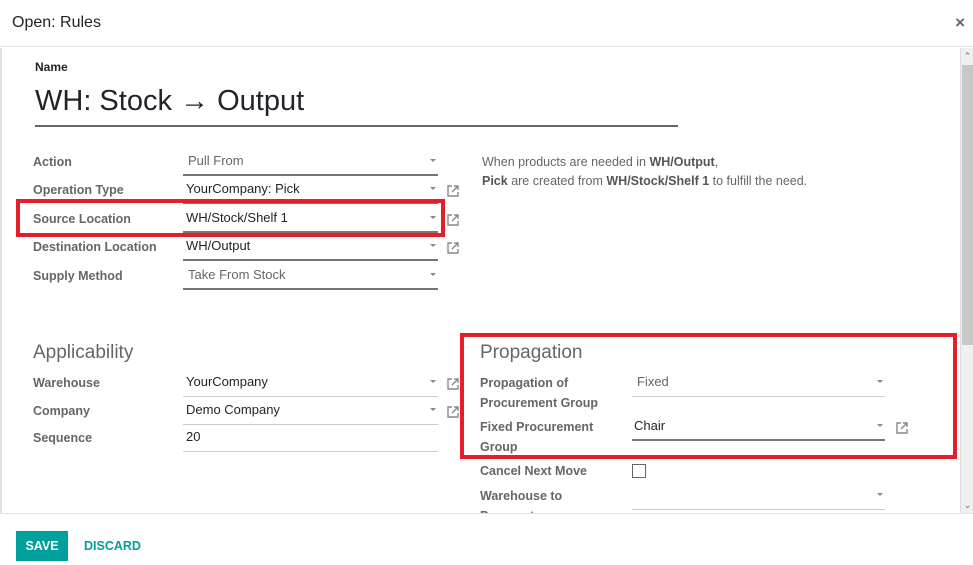 The width and height of the screenshot is (973, 565). I want to click on source-location-value: WH/Stock/Shelf 1, so click(237, 217).